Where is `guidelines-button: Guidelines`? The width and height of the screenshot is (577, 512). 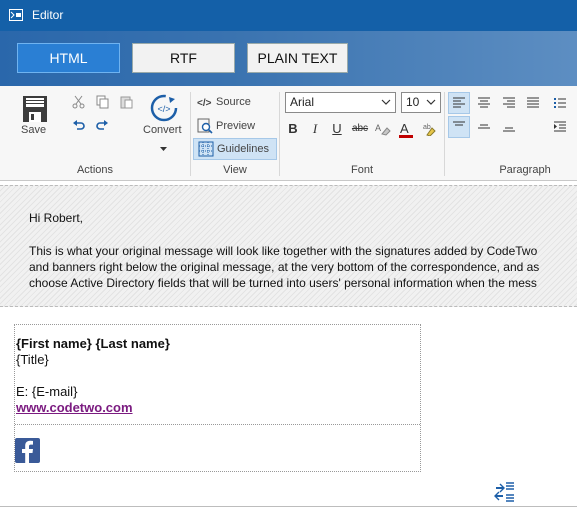 guidelines-button: Guidelines is located at coordinates (235, 149).